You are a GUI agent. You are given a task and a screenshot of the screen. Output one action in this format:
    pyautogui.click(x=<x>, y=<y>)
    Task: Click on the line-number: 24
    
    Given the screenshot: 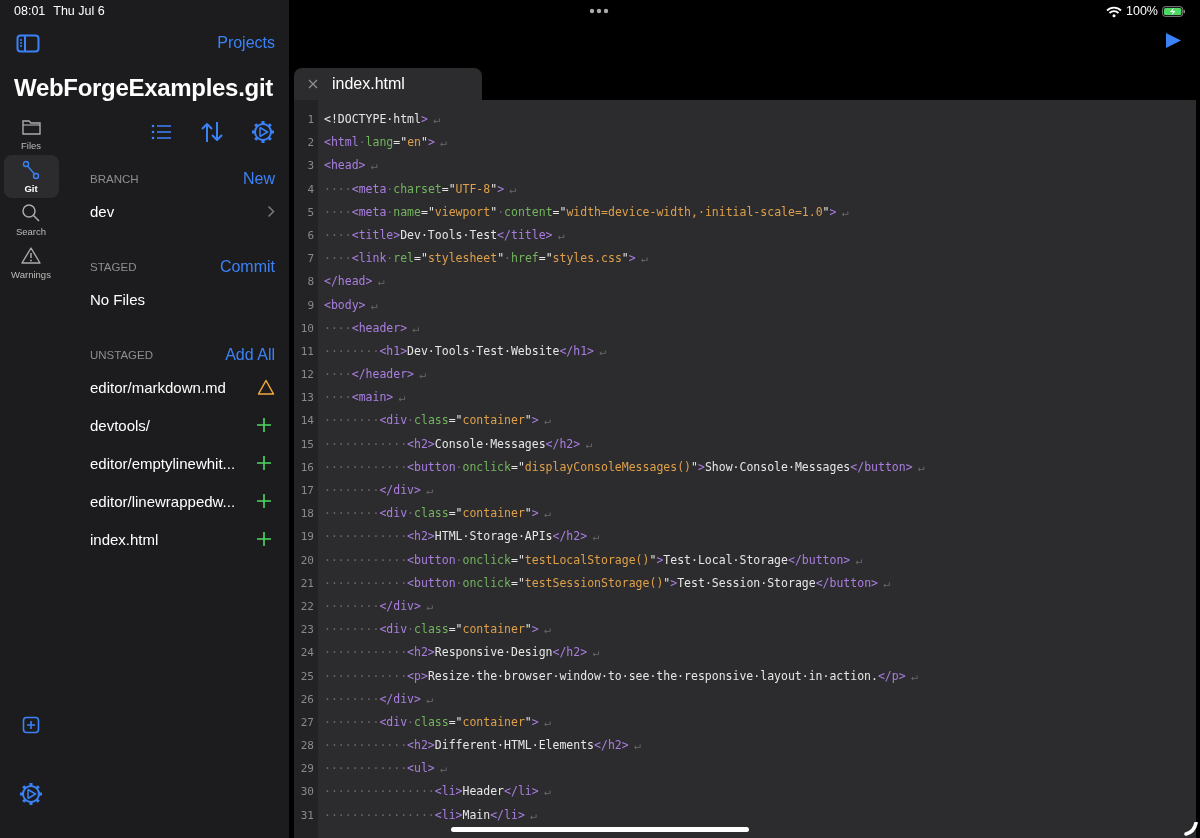 What is the action you would take?
    pyautogui.click(x=307, y=653)
    